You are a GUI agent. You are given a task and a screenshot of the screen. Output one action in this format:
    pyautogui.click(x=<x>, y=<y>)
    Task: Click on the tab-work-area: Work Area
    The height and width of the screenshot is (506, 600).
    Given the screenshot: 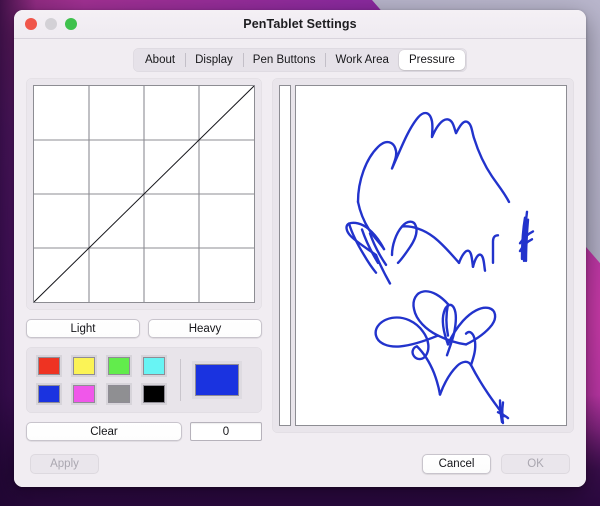 What is the action you would take?
    pyautogui.click(x=361, y=60)
    